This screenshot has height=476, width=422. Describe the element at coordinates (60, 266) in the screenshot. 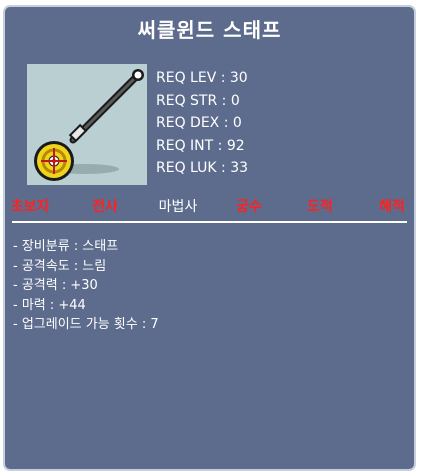

I see `stat-attack-speed: - 공격속도 : 느림` at that location.